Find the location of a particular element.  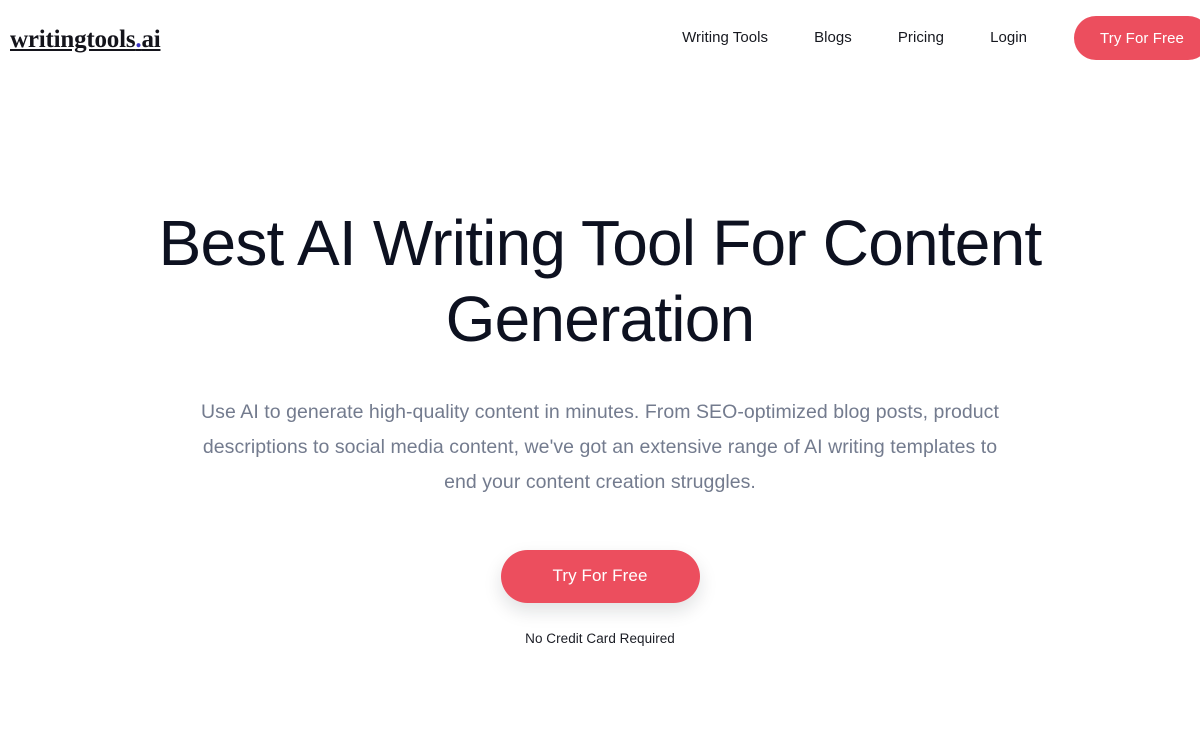

hero-try-for-free-button: Try For Free is located at coordinates (600, 576).